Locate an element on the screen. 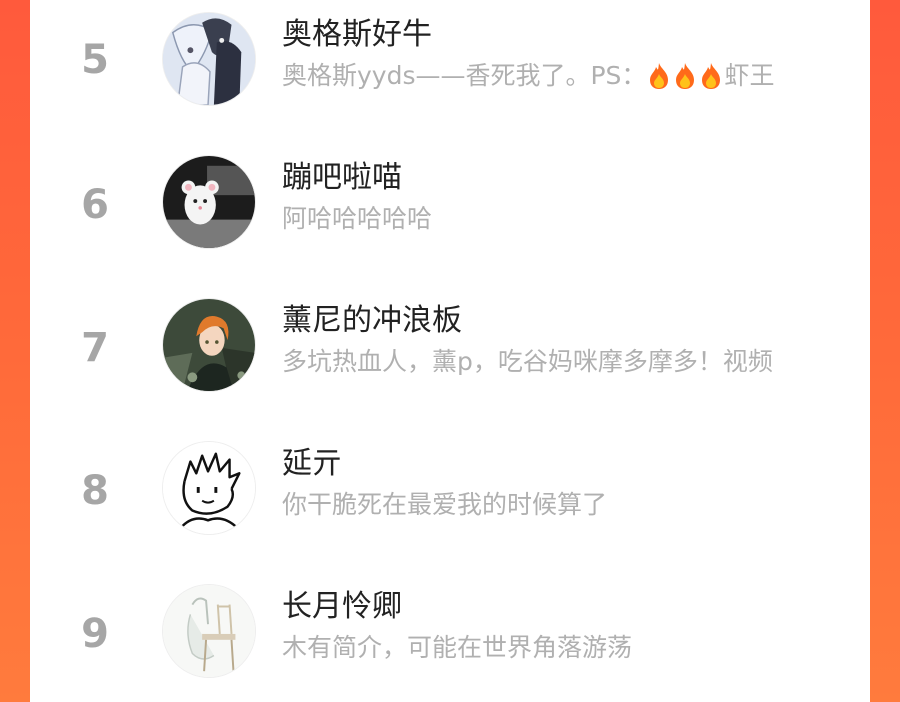  user-name: 奥格斯好牛 is located at coordinates (357, 34).